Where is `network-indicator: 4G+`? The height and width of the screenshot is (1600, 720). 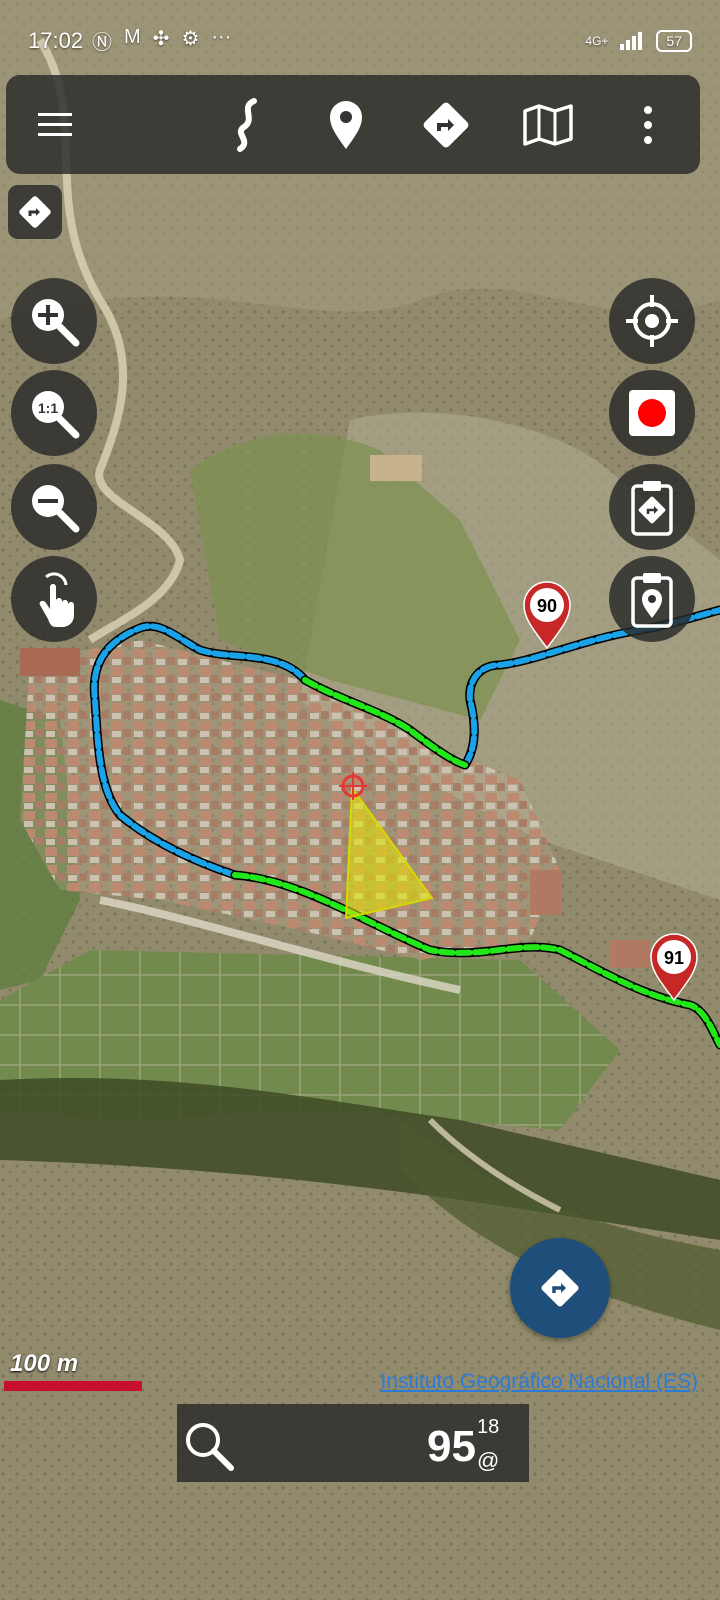
network-indicator: 4G+ is located at coordinates (597, 41).